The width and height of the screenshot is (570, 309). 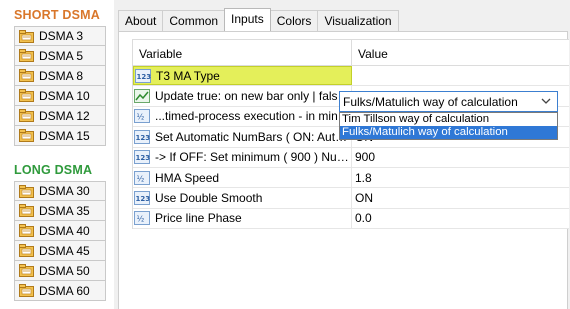 I want to click on tab-common: Common, so click(x=194, y=20).